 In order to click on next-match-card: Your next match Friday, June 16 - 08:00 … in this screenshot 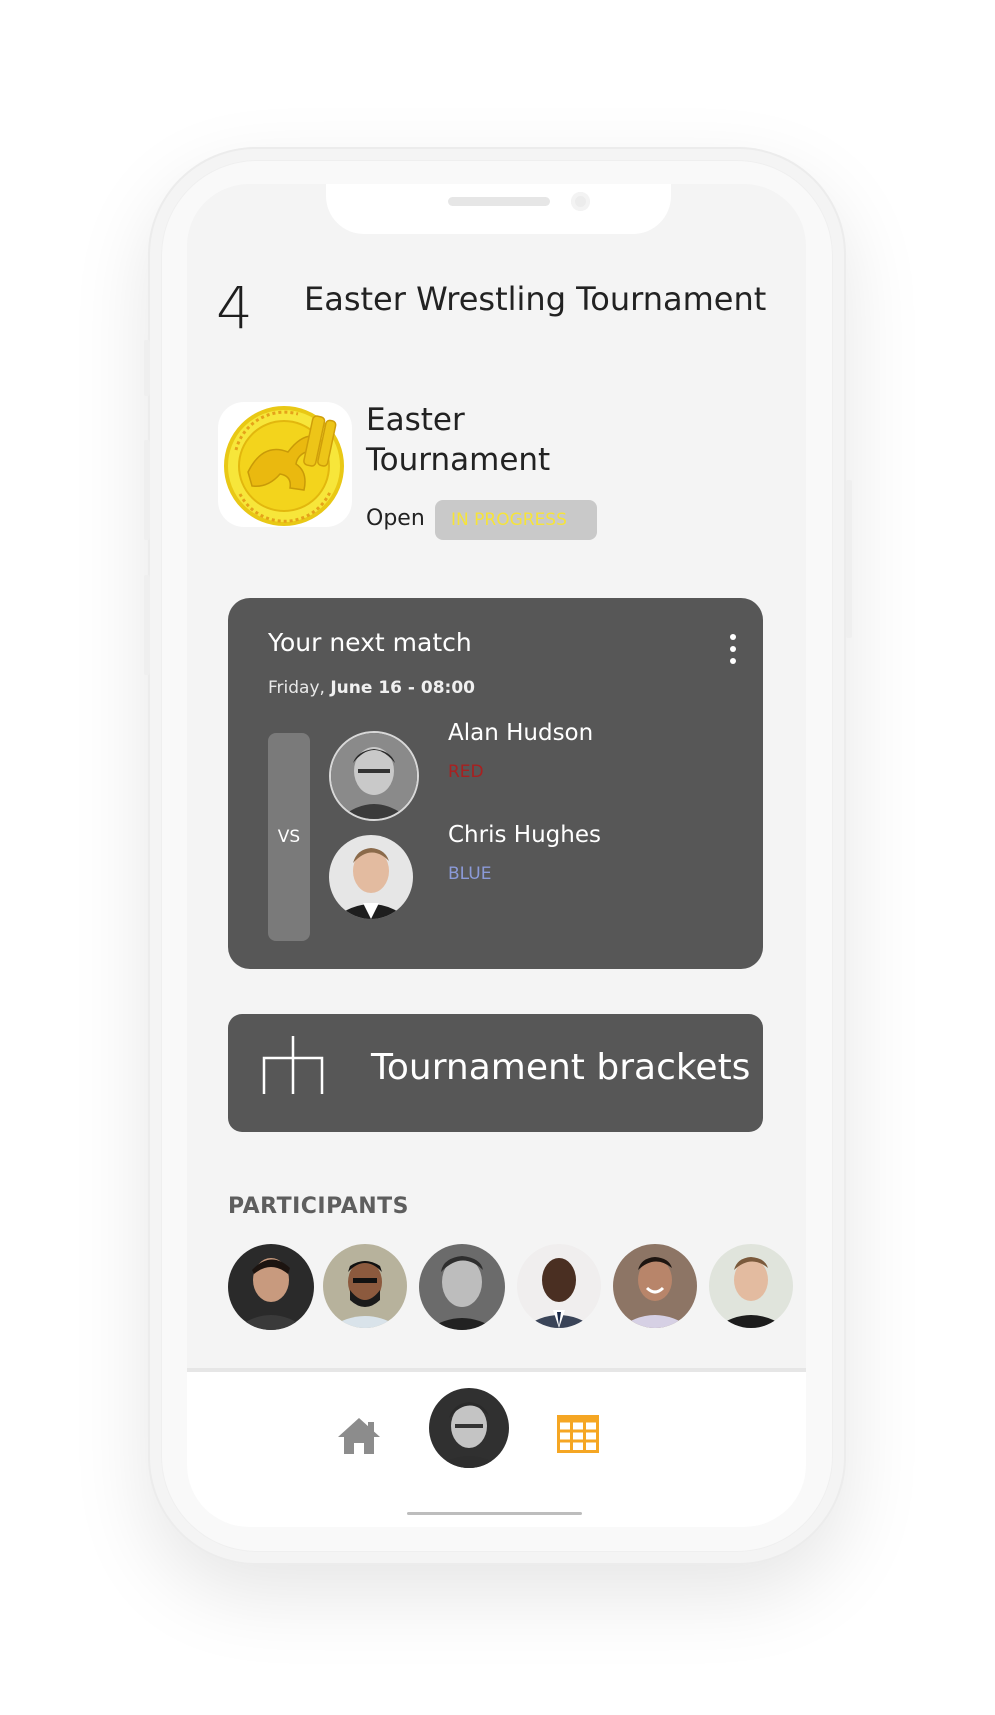, I will do `click(495, 783)`.